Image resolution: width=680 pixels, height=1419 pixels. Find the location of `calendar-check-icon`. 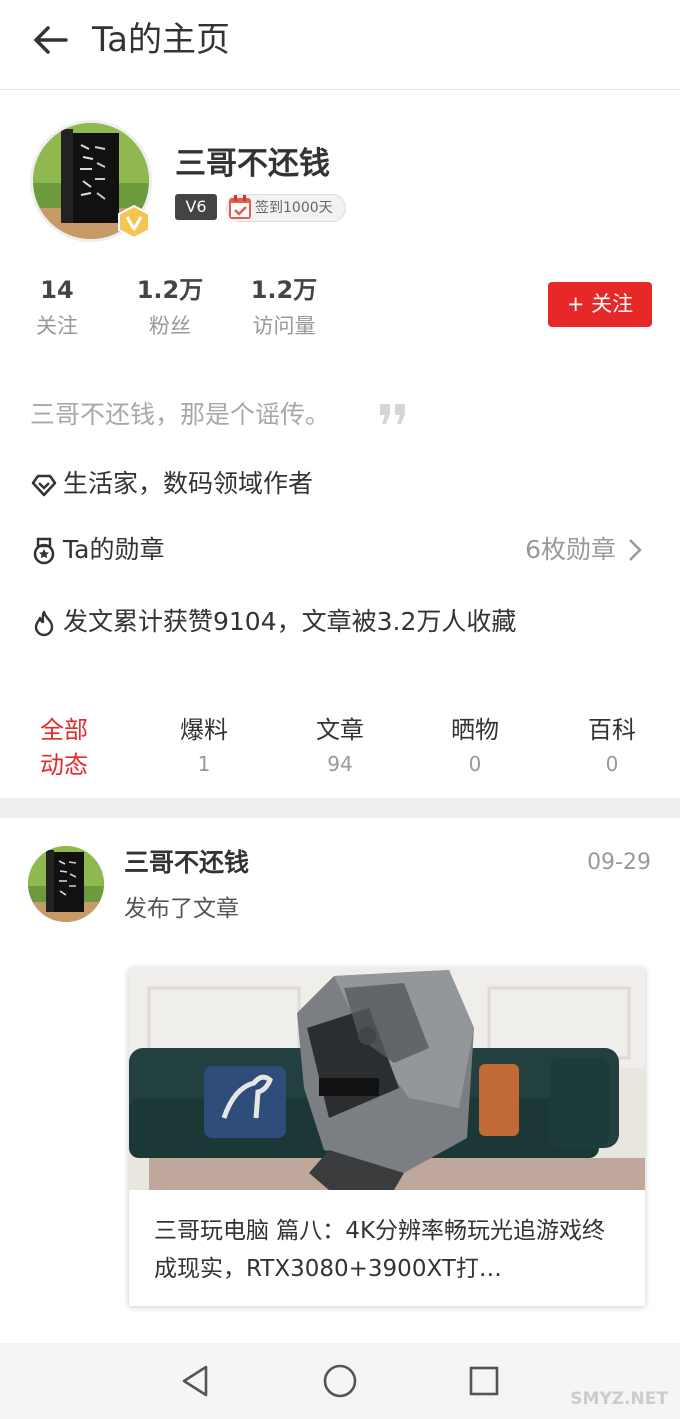

calendar-check-icon is located at coordinates (240, 207).